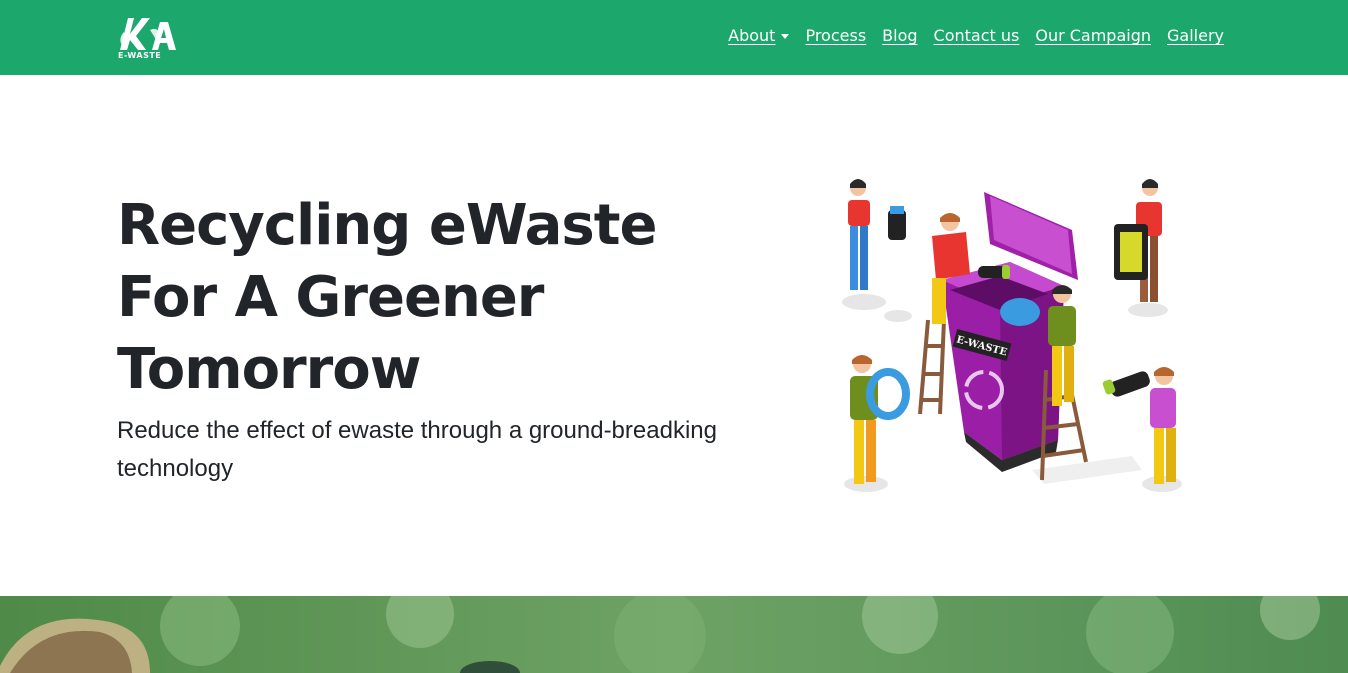  I want to click on nav-process: Process, so click(835, 35).